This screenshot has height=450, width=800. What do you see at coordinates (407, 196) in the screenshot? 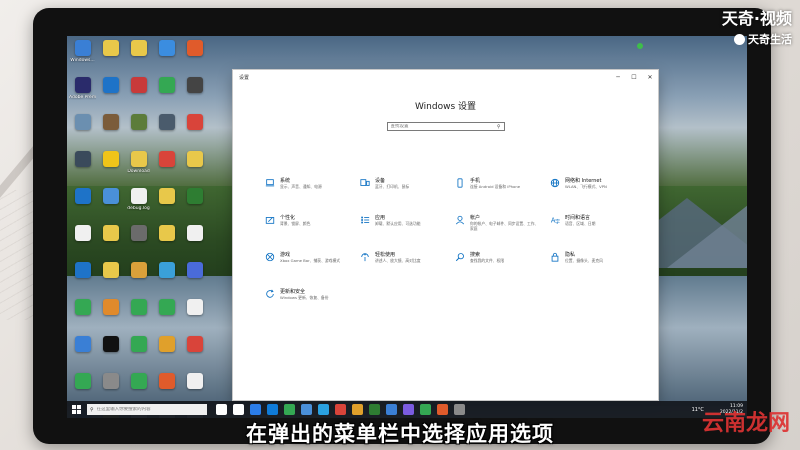
I see `settings-category-devices: 设备 蓝牙、打印机、鼠标` at bounding box center [407, 196].